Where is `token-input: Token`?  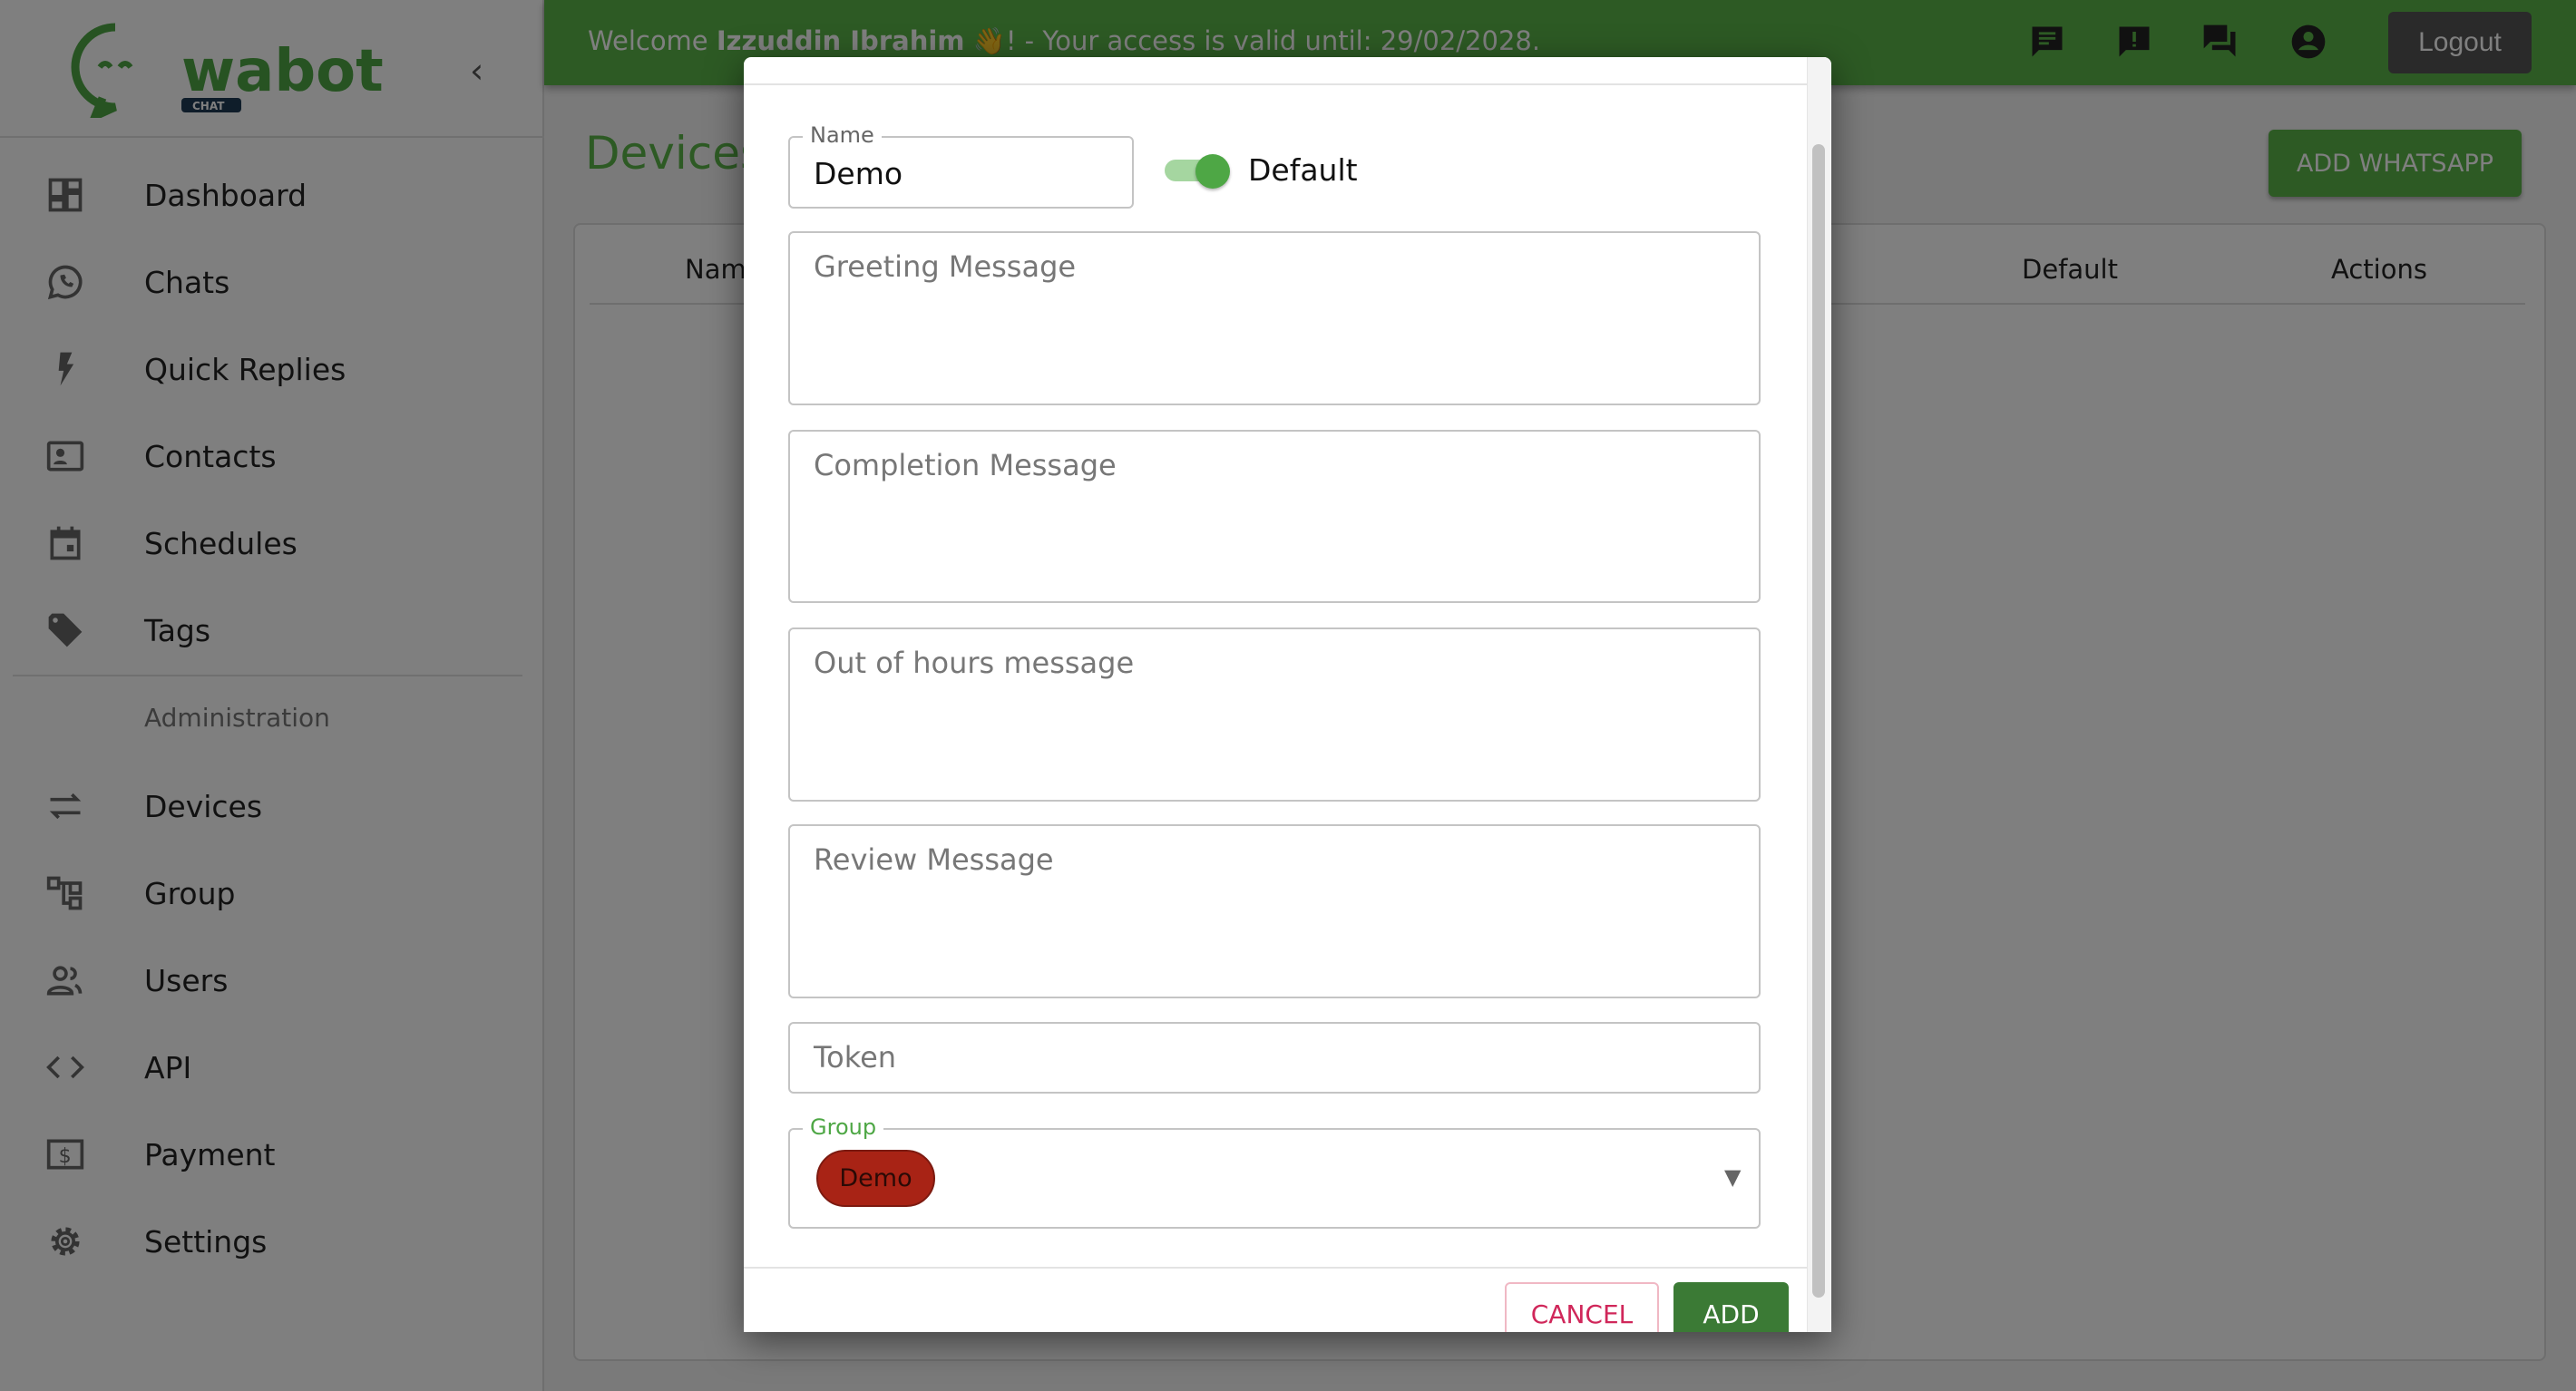
token-input: Token is located at coordinates (1274, 1058).